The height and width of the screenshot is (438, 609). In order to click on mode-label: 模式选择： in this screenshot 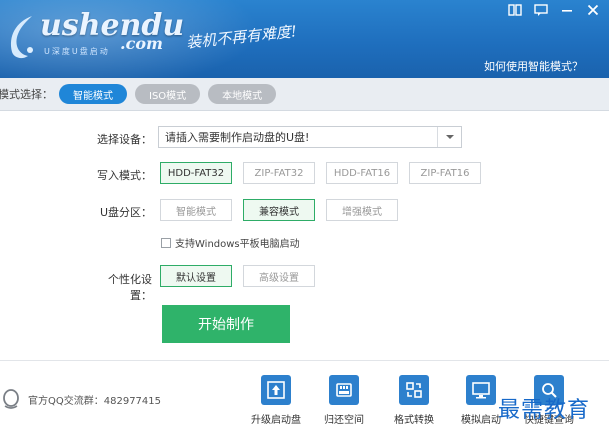, I will do `click(26, 94)`.